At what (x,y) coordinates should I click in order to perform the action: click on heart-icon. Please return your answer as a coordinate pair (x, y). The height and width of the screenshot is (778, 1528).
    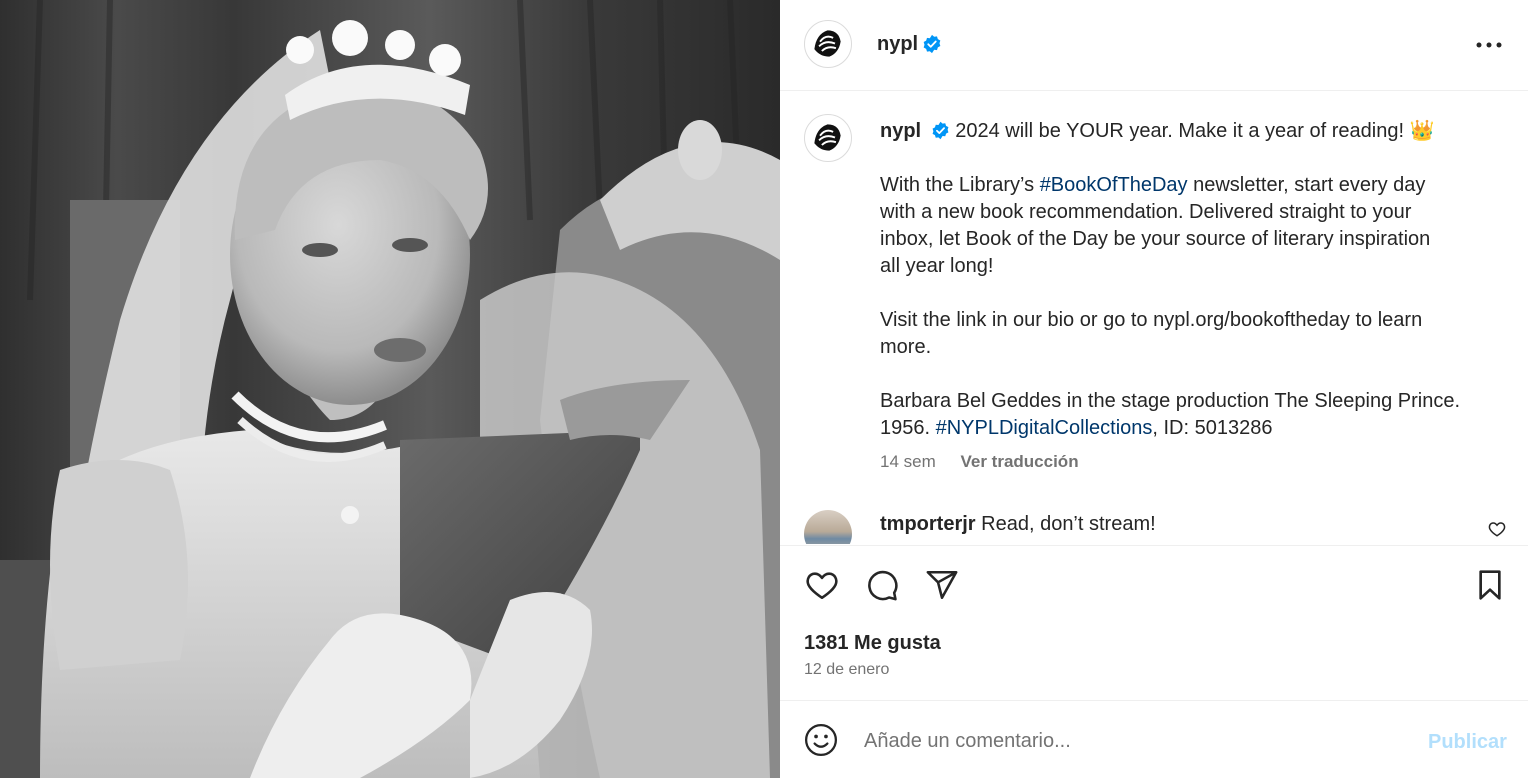
    Looking at the image, I should click on (822, 587).